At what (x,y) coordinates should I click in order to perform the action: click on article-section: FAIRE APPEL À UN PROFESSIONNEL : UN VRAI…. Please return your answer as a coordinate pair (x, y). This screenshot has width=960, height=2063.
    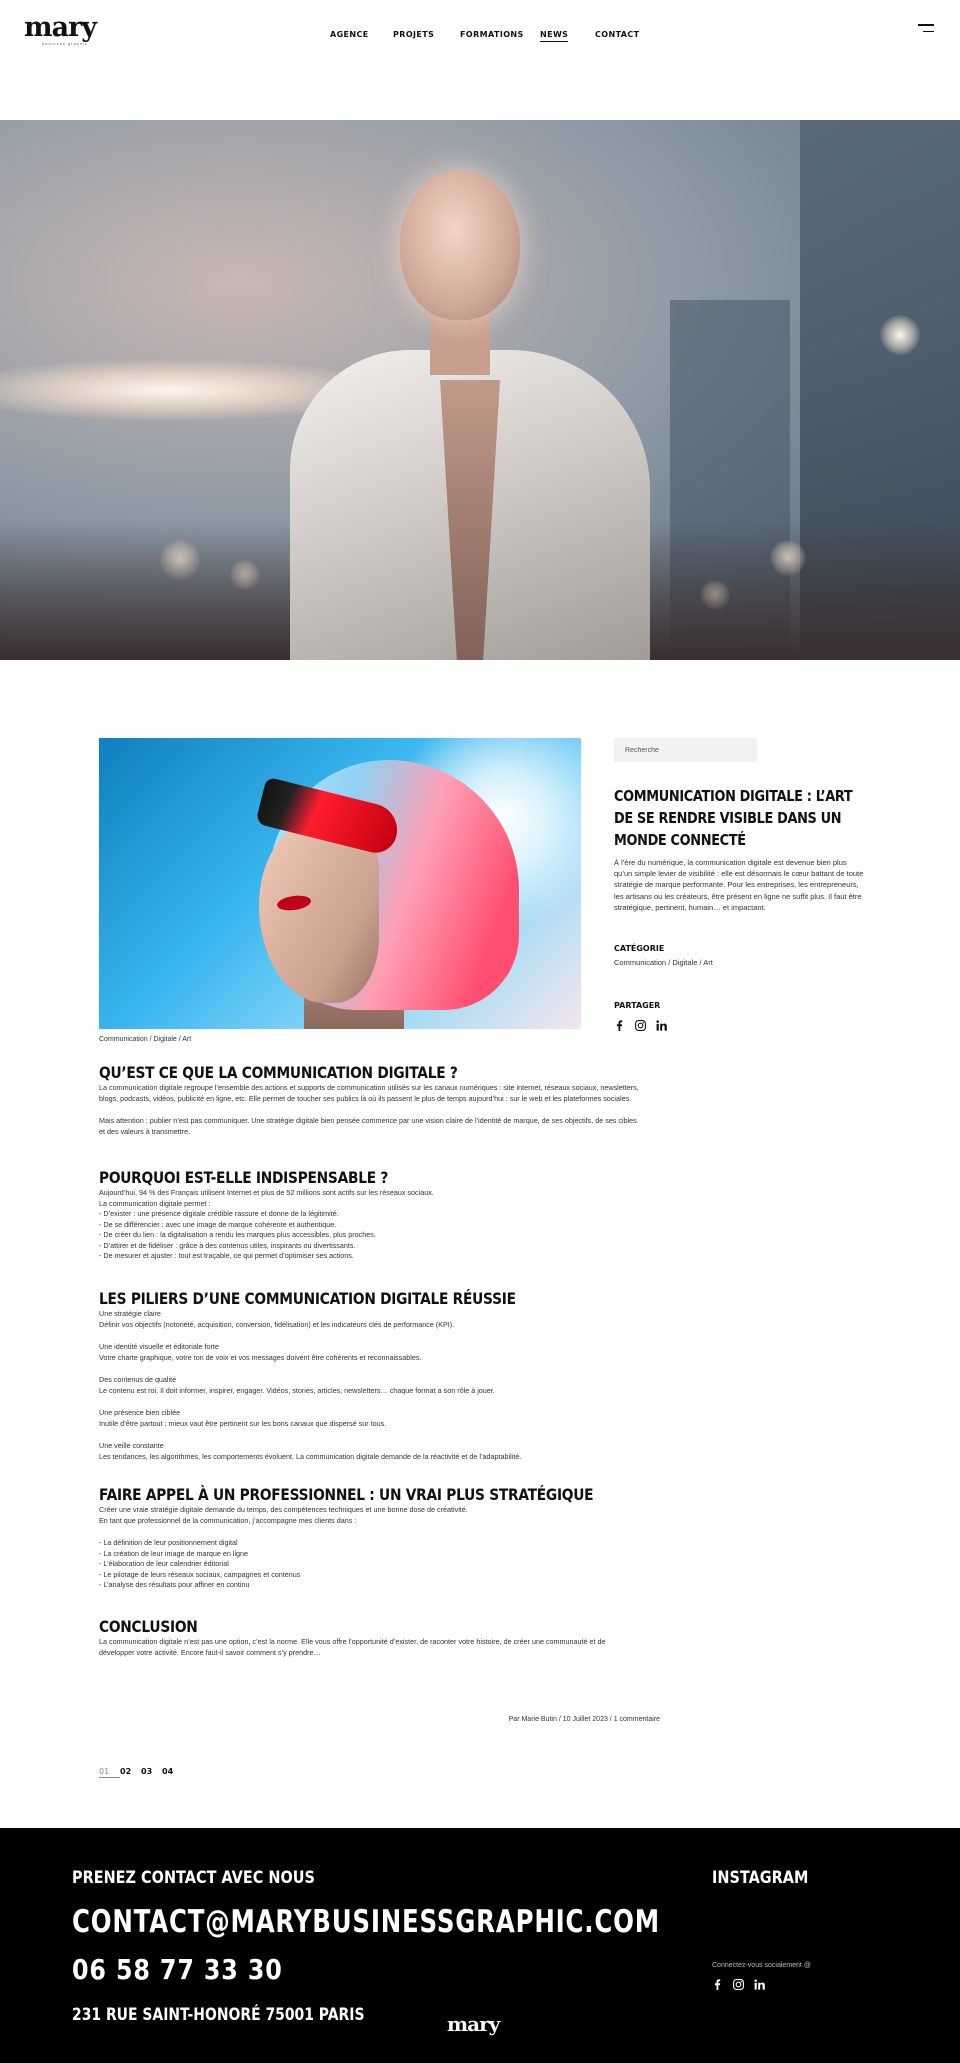
    Looking at the image, I should click on (399, 1538).